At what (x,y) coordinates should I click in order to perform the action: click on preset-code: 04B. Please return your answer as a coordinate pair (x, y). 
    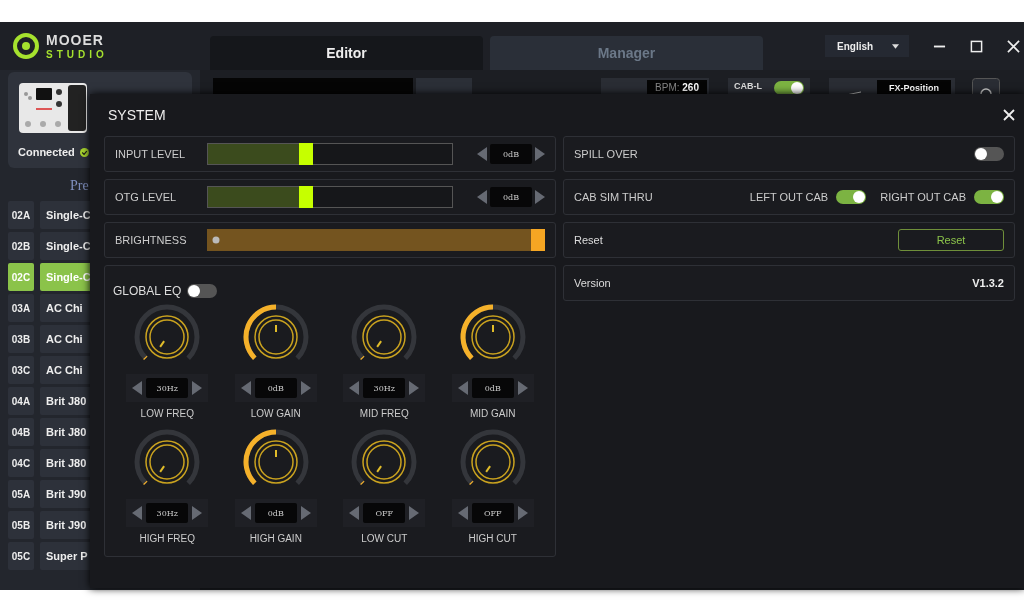
    Looking at the image, I should click on (21, 432).